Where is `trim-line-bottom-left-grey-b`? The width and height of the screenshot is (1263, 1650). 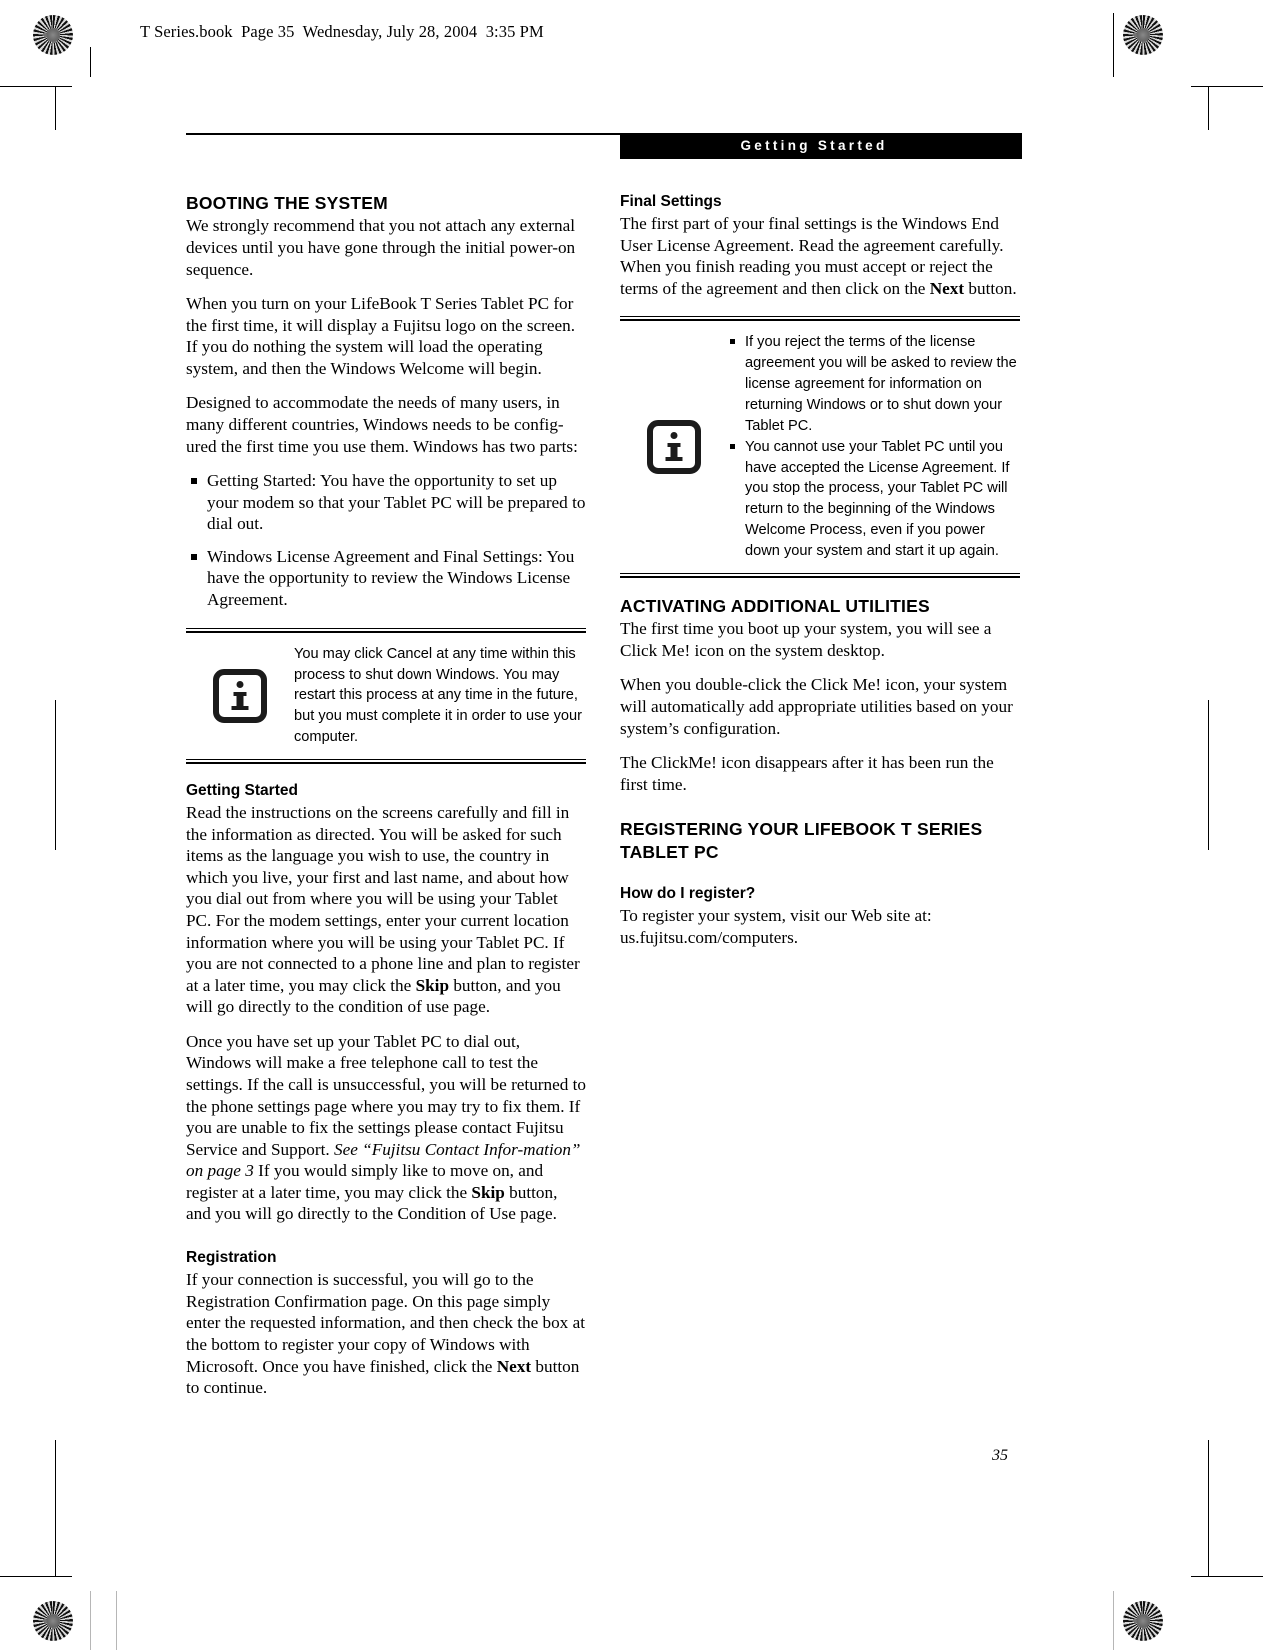
trim-line-bottom-left-grey-b is located at coordinates (116, 1620).